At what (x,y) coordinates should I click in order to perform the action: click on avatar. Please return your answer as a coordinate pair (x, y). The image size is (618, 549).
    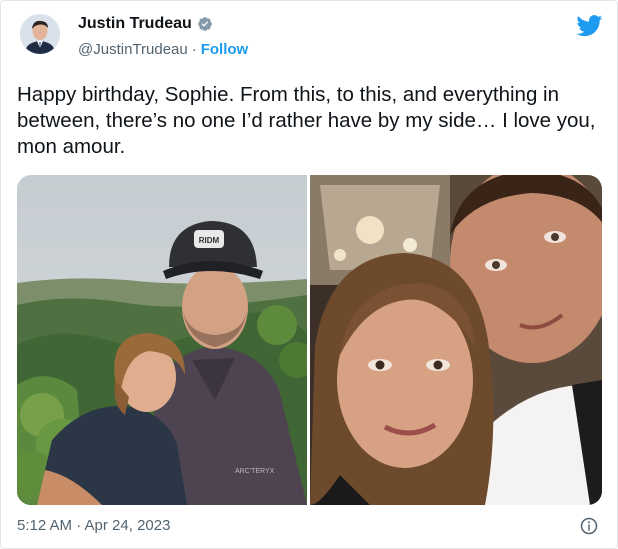
    Looking at the image, I should click on (40, 34).